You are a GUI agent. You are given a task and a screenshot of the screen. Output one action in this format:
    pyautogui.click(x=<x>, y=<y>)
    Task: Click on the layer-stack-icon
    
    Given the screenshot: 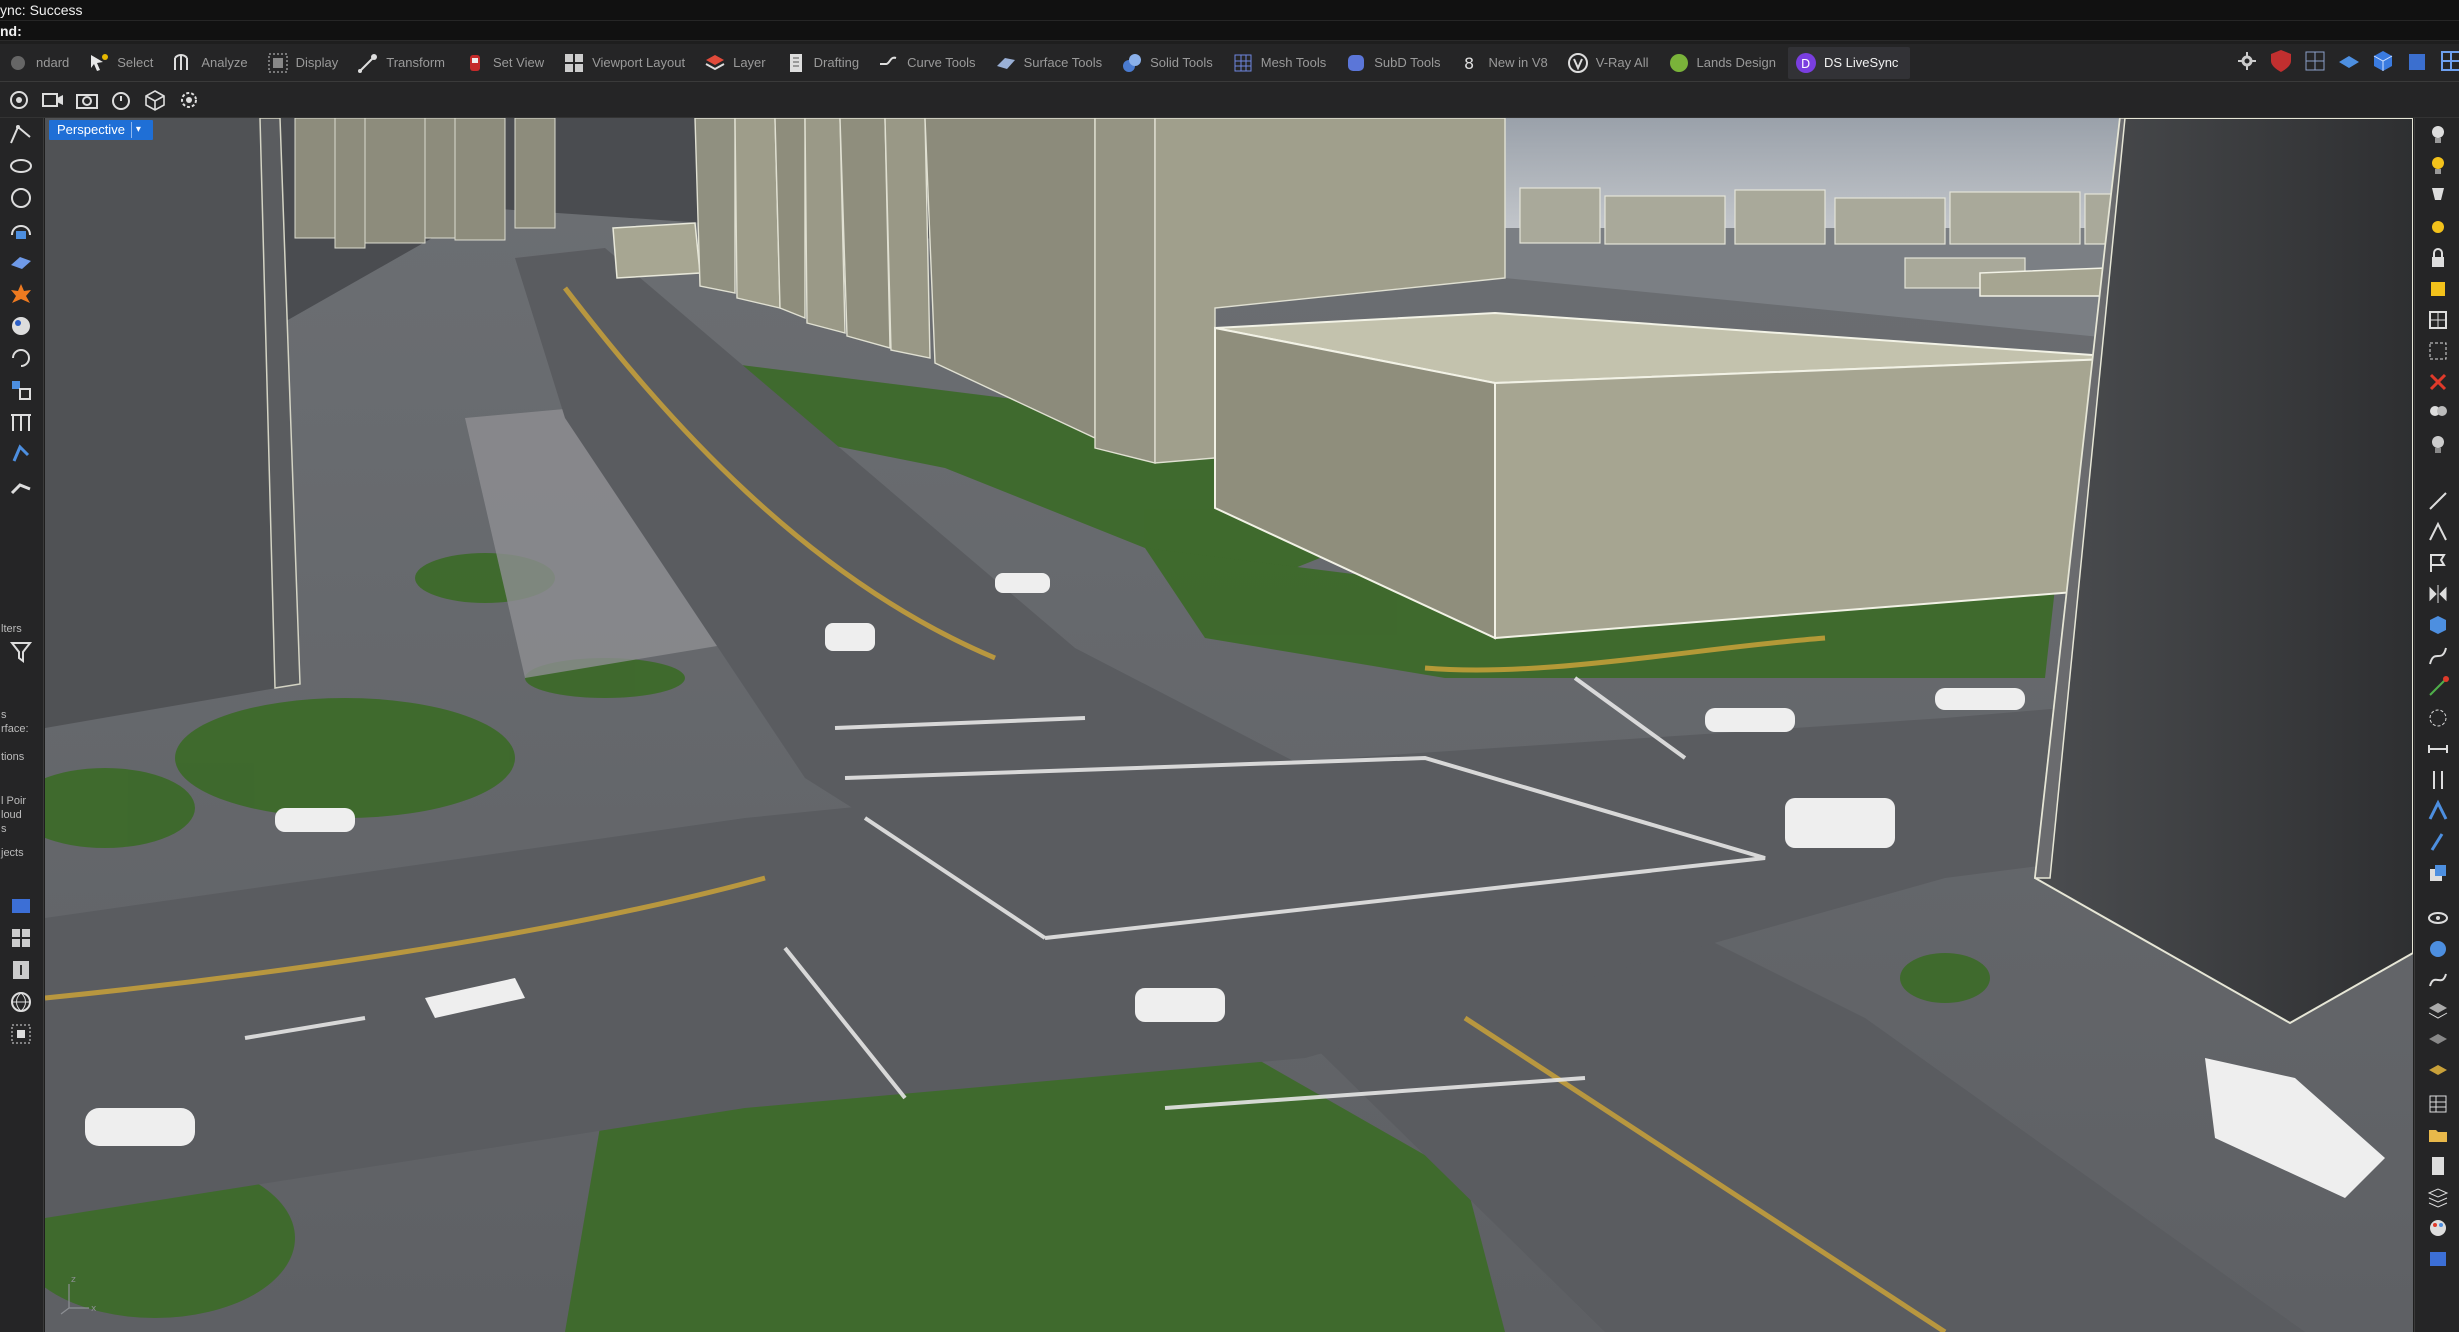 What is the action you would take?
    pyautogui.click(x=2438, y=1011)
    